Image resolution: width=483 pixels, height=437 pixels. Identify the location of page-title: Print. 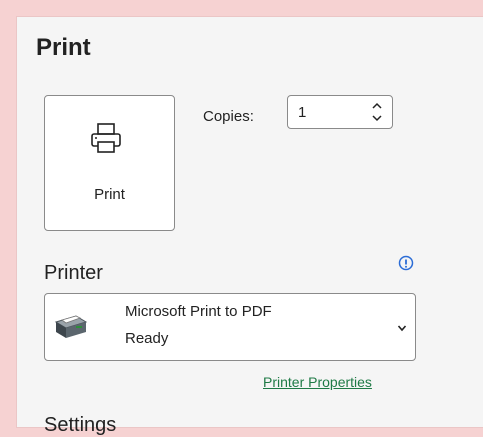
(63, 47).